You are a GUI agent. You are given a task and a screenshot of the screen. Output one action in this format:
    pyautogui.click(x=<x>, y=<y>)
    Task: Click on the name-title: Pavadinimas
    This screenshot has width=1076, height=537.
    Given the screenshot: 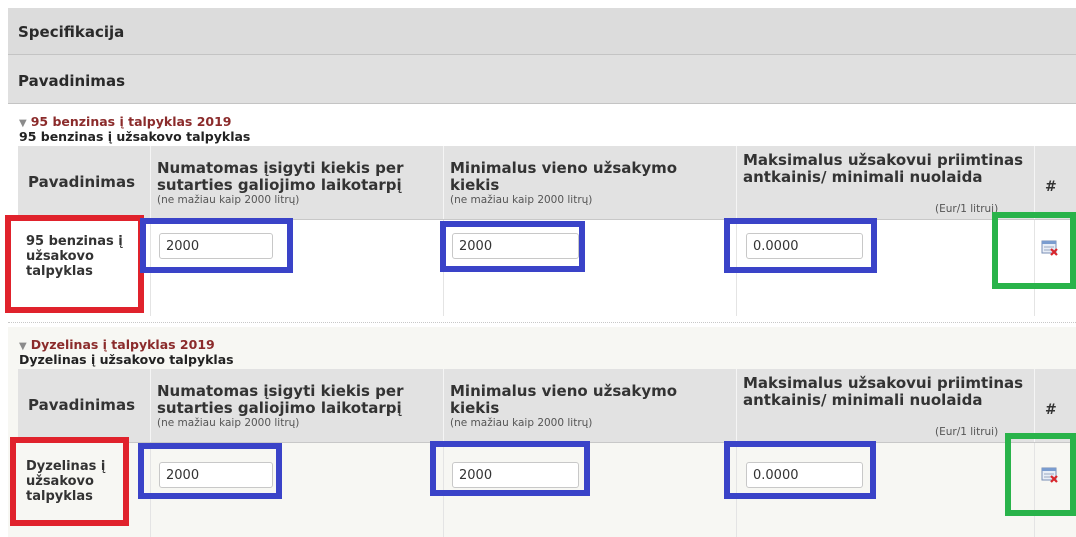 What is the action you would take?
    pyautogui.click(x=71, y=81)
    